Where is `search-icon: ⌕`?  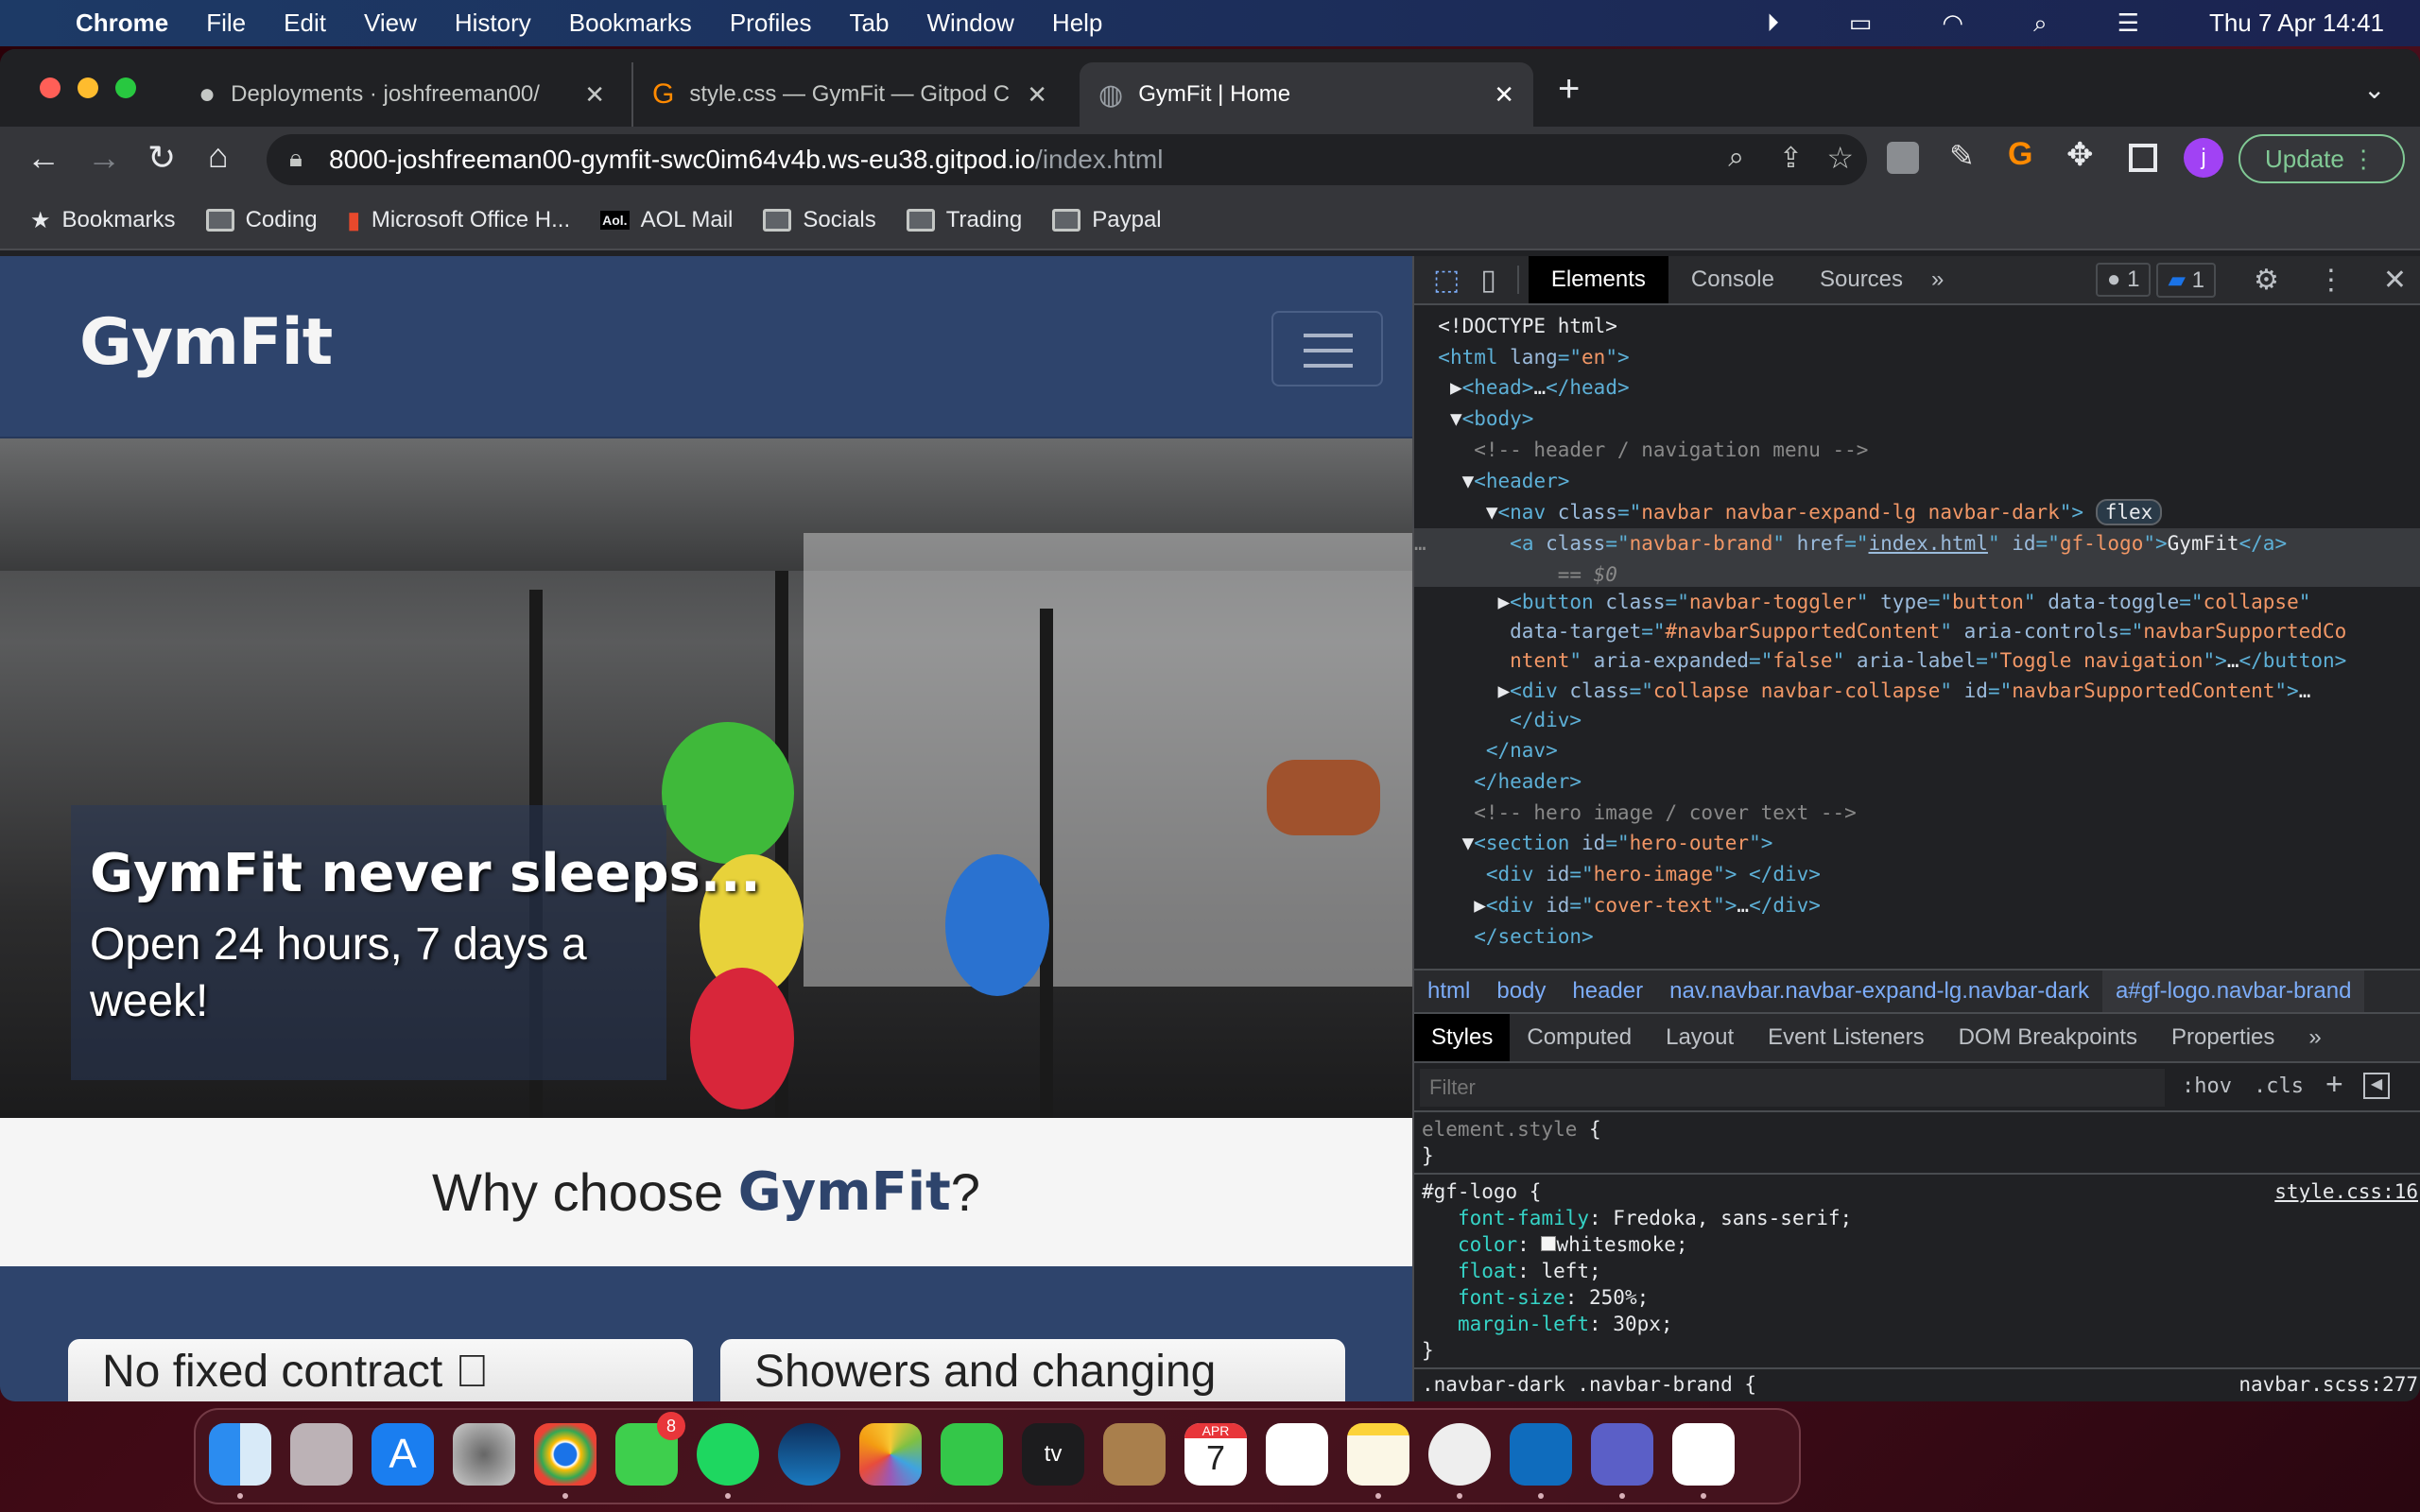 search-icon: ⌕ is located at coordinates (2040, 24).